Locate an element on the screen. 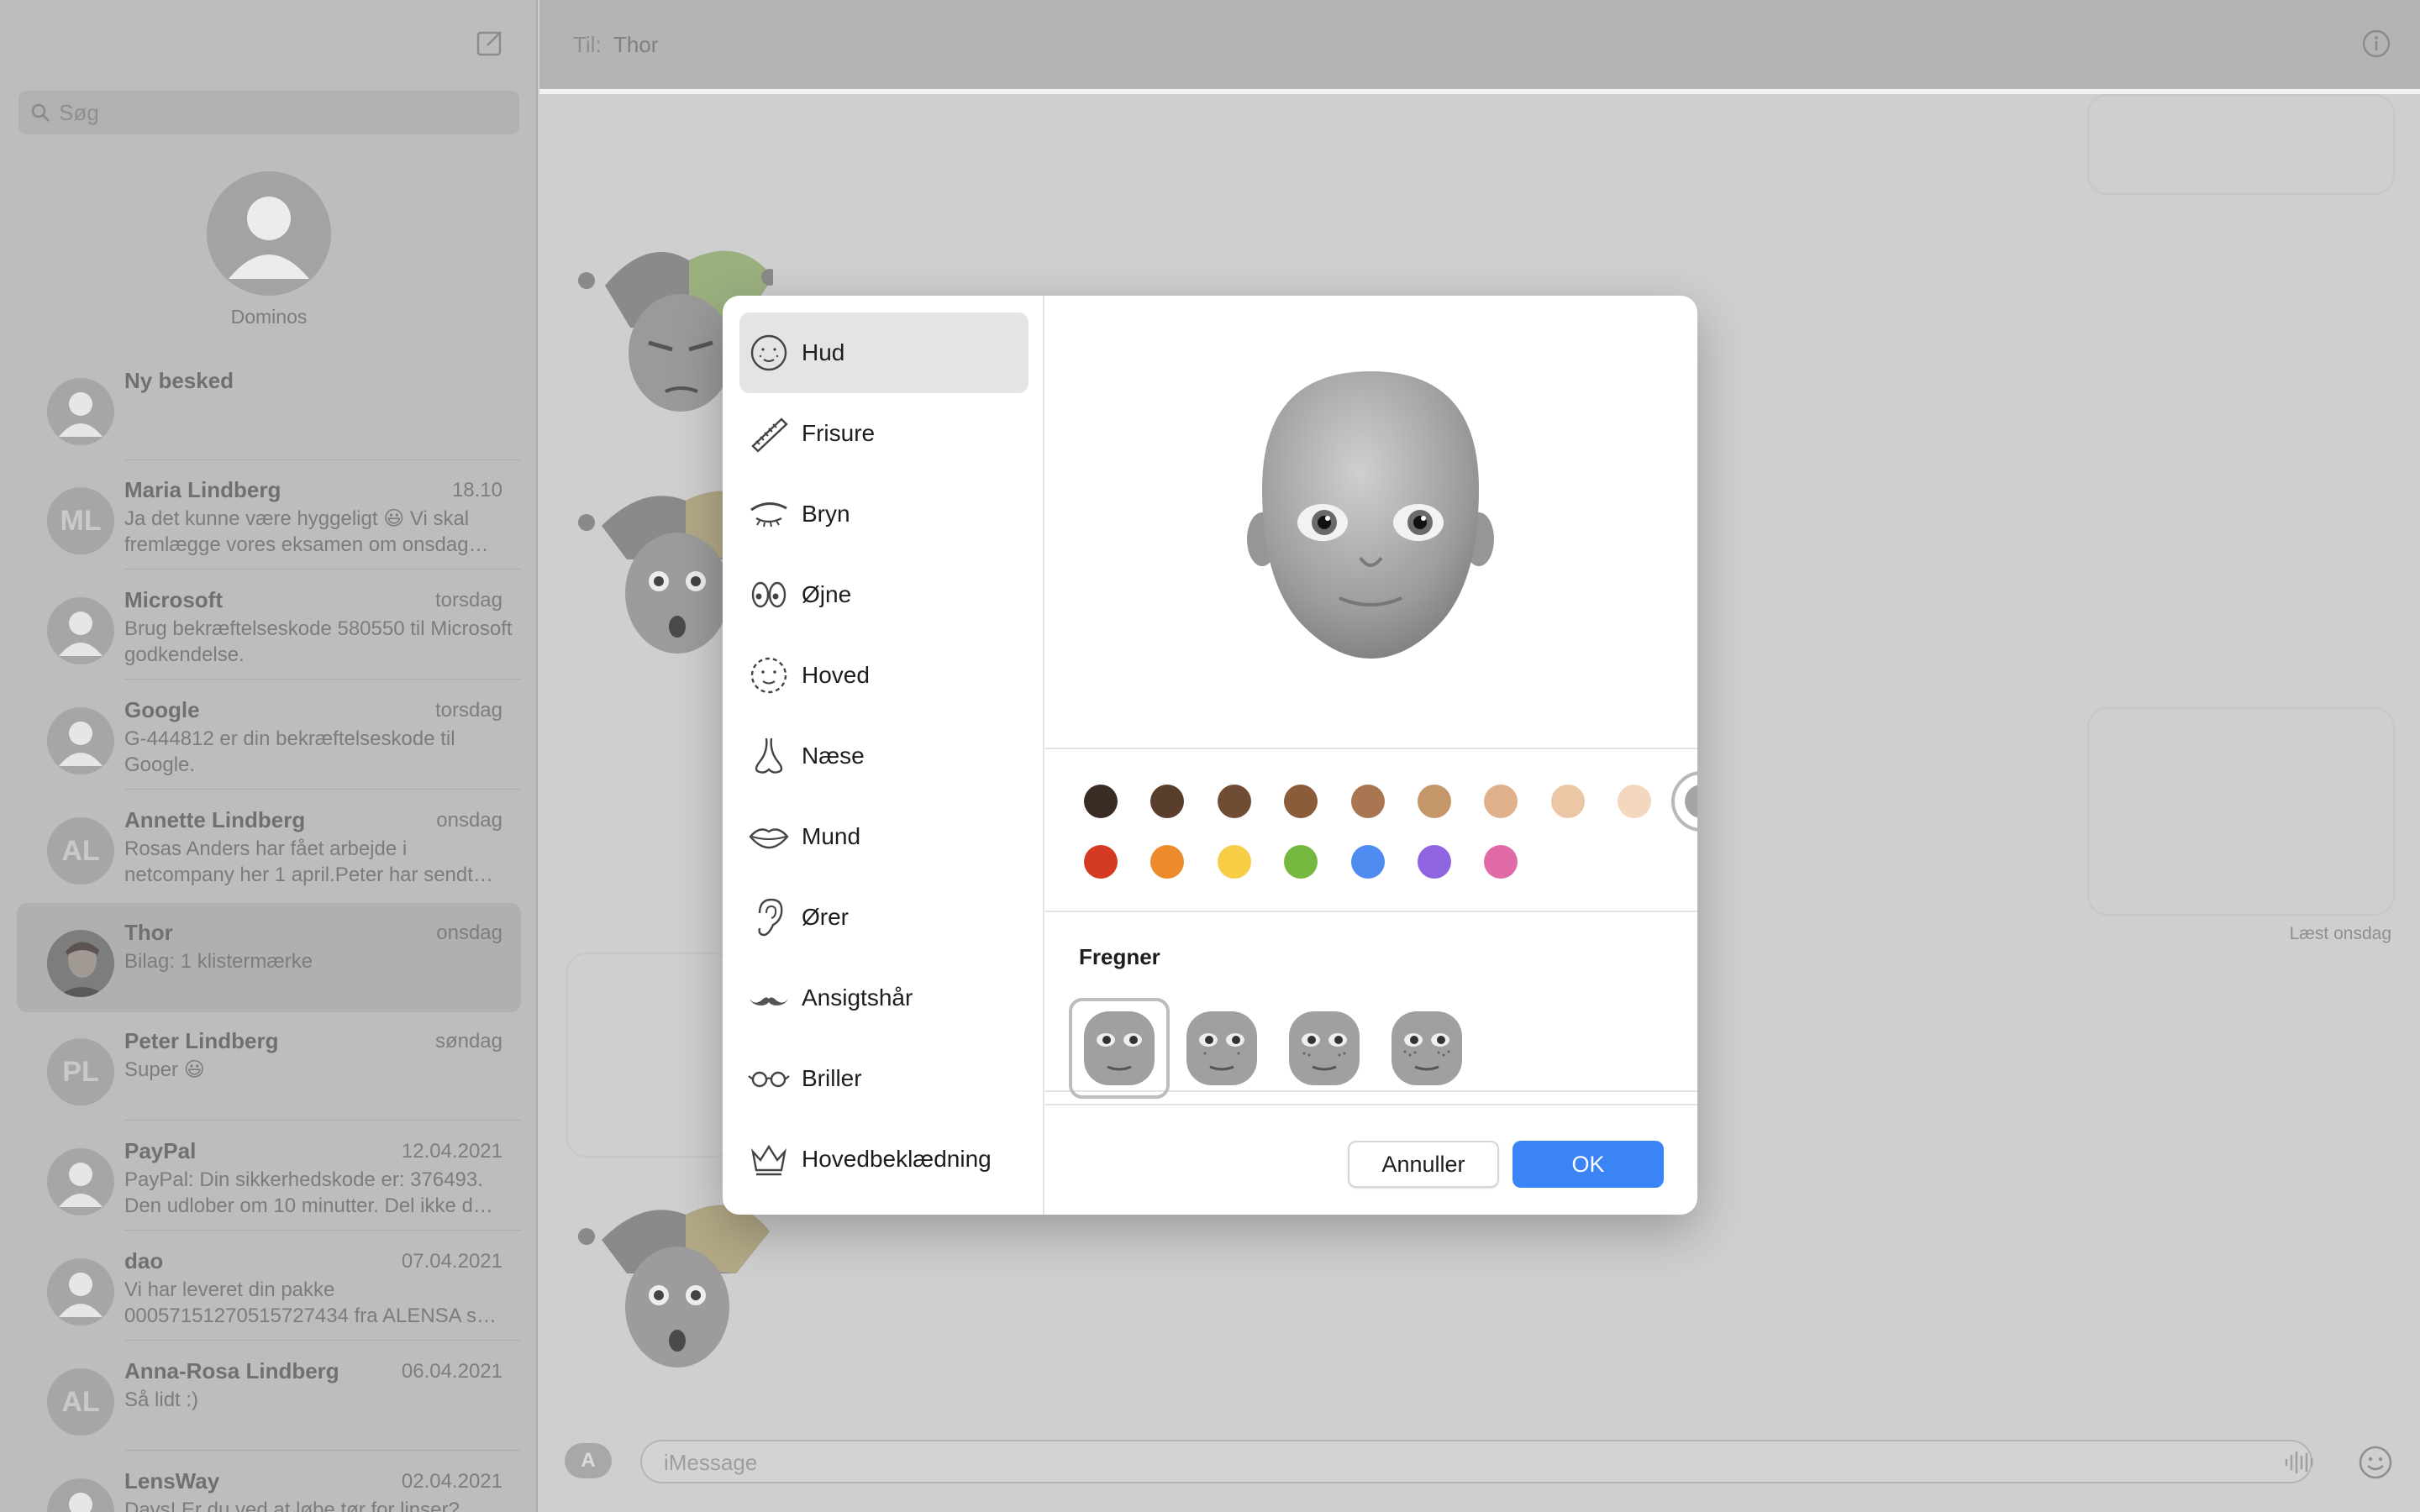 This screenshot has width=2420, height=1512. conversation-date: onsdag is located at coordinates (469, 932).